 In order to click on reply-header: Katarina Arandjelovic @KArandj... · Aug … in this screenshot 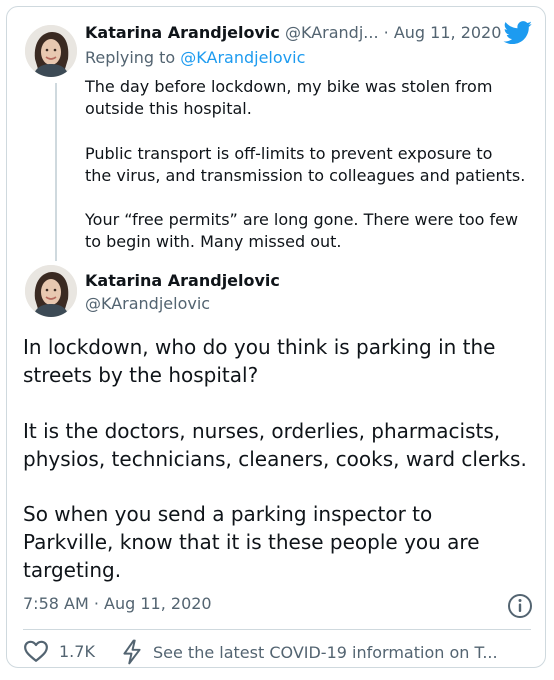, I will do `click(293, 32)`.